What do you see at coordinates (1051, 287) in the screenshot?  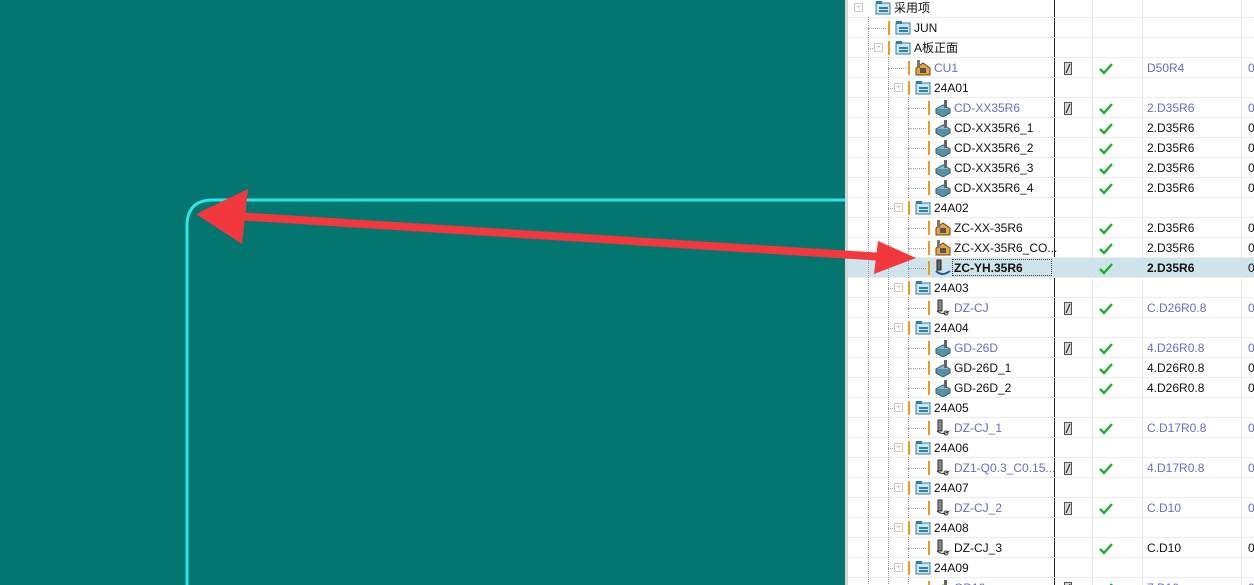 I see `tree-folder-row: - 24A03` at bounding box center [1051, 287].